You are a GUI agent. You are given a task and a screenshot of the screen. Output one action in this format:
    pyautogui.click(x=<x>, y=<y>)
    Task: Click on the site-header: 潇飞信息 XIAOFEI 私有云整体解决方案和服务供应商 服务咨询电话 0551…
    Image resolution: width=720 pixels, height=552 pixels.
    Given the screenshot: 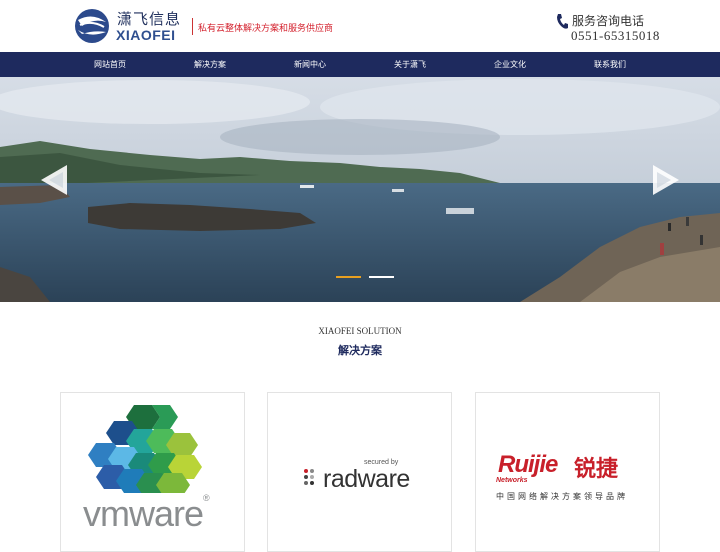 What is the action you would take?
    pyautogui.click(x=360, y=26)
    